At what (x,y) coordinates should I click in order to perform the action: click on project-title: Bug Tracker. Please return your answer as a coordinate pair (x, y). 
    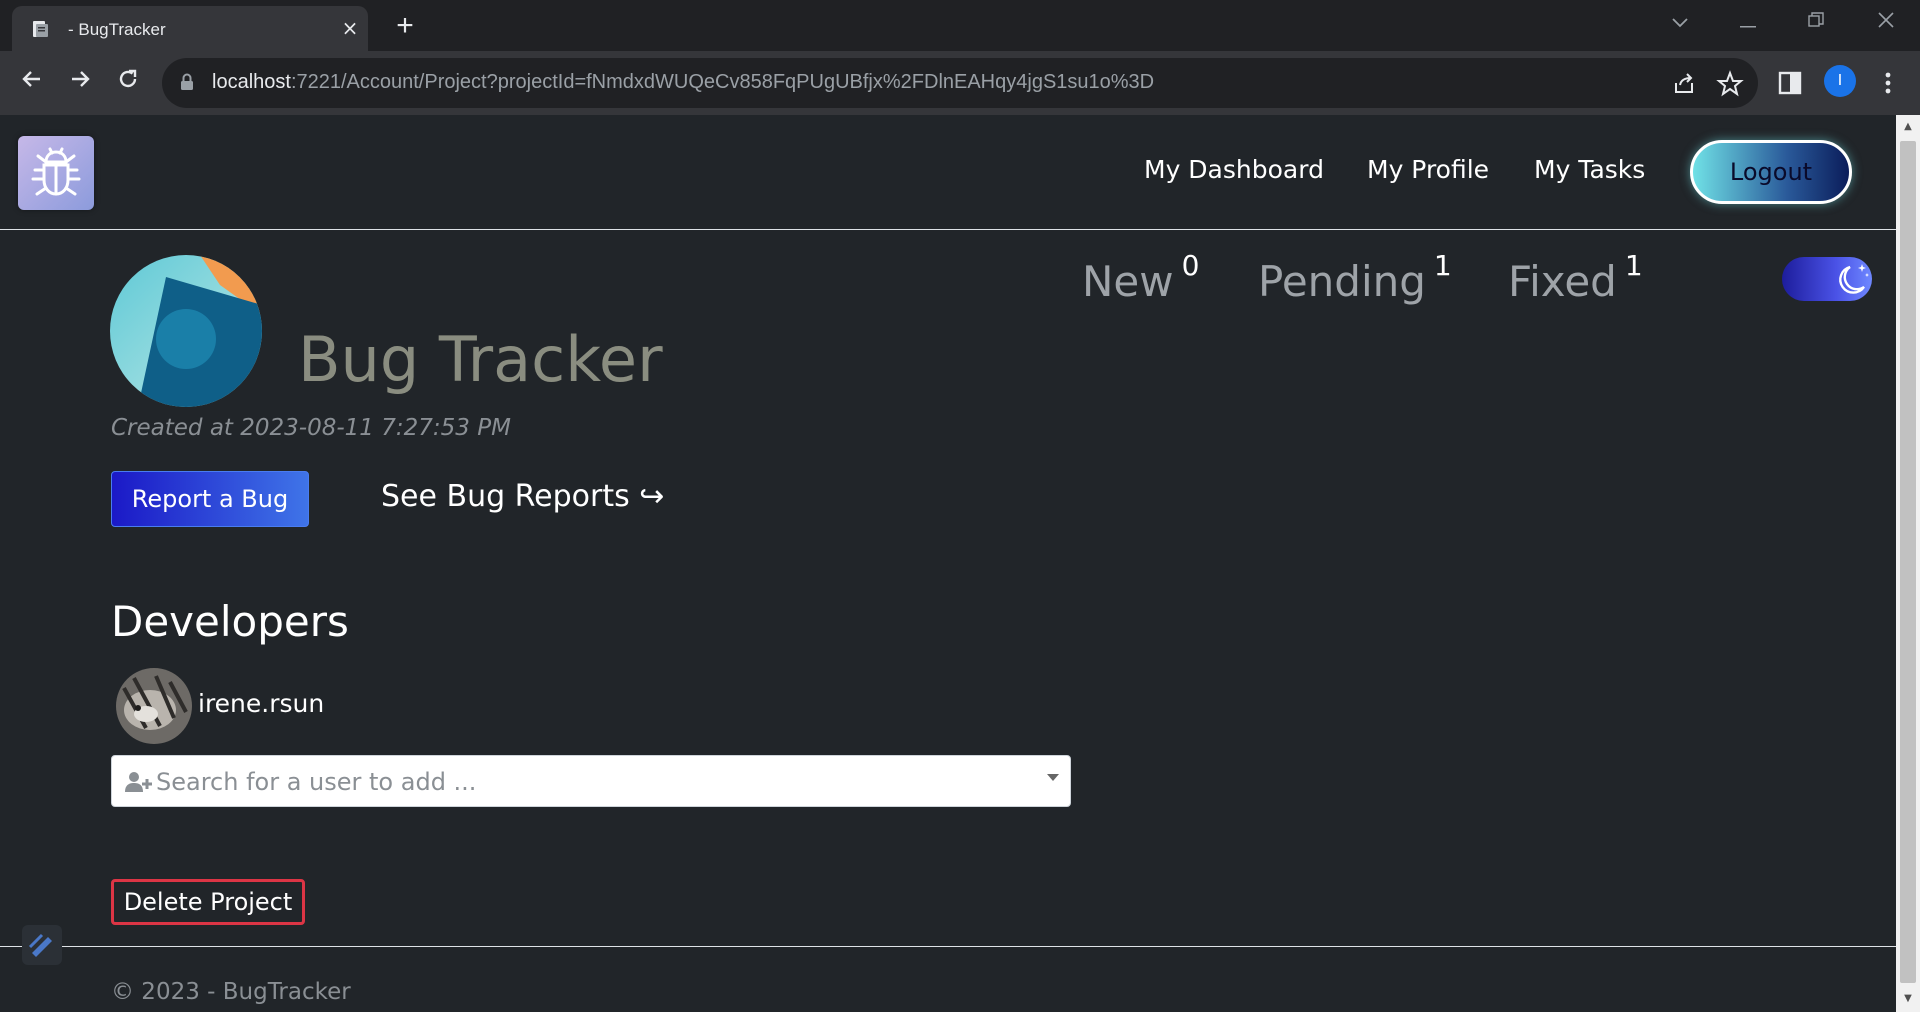
    Looking at the image, I should click on (480, 359).